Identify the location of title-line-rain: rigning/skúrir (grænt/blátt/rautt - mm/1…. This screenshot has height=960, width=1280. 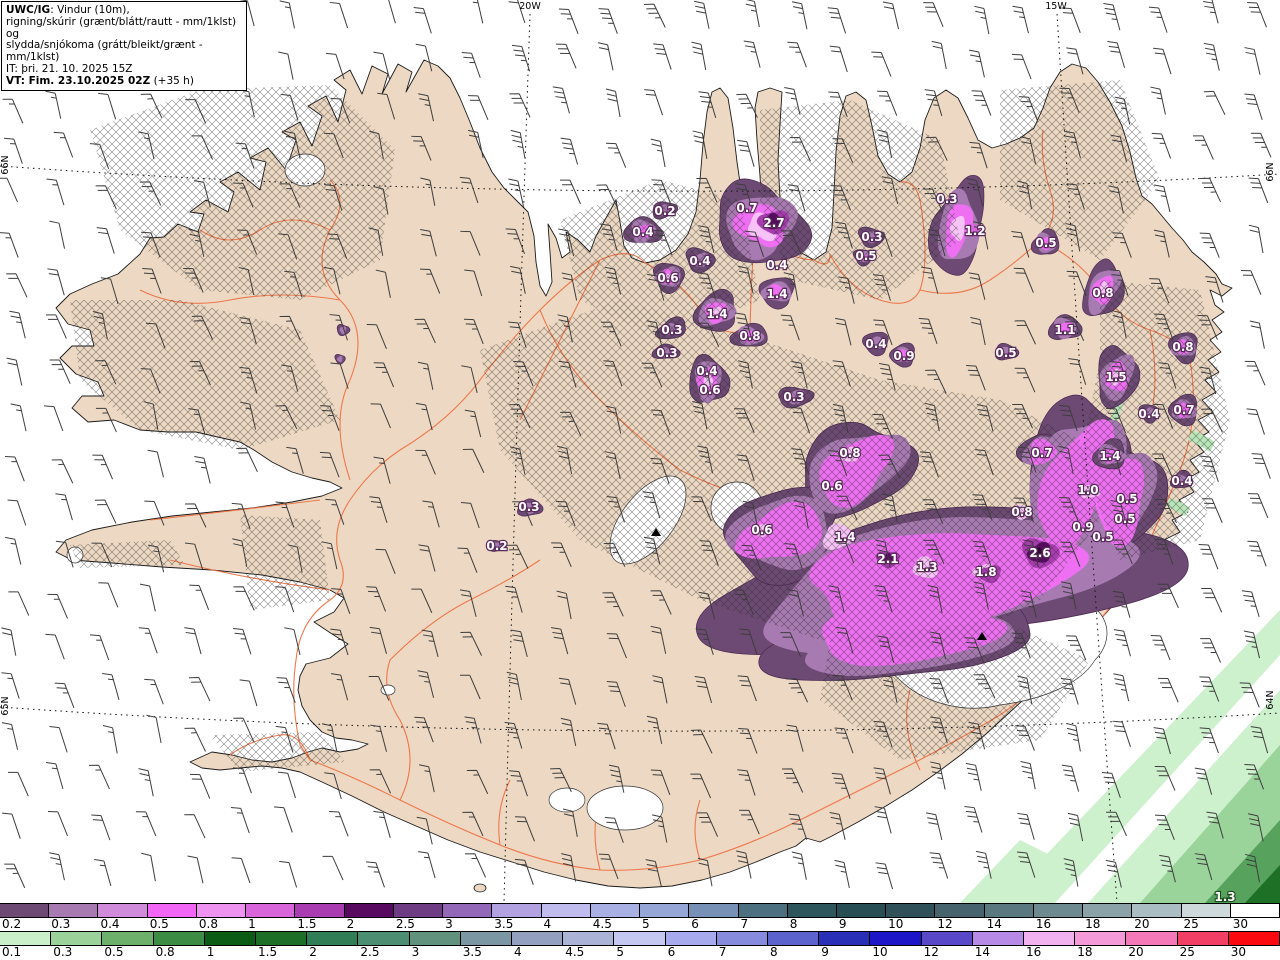
(121, 27).